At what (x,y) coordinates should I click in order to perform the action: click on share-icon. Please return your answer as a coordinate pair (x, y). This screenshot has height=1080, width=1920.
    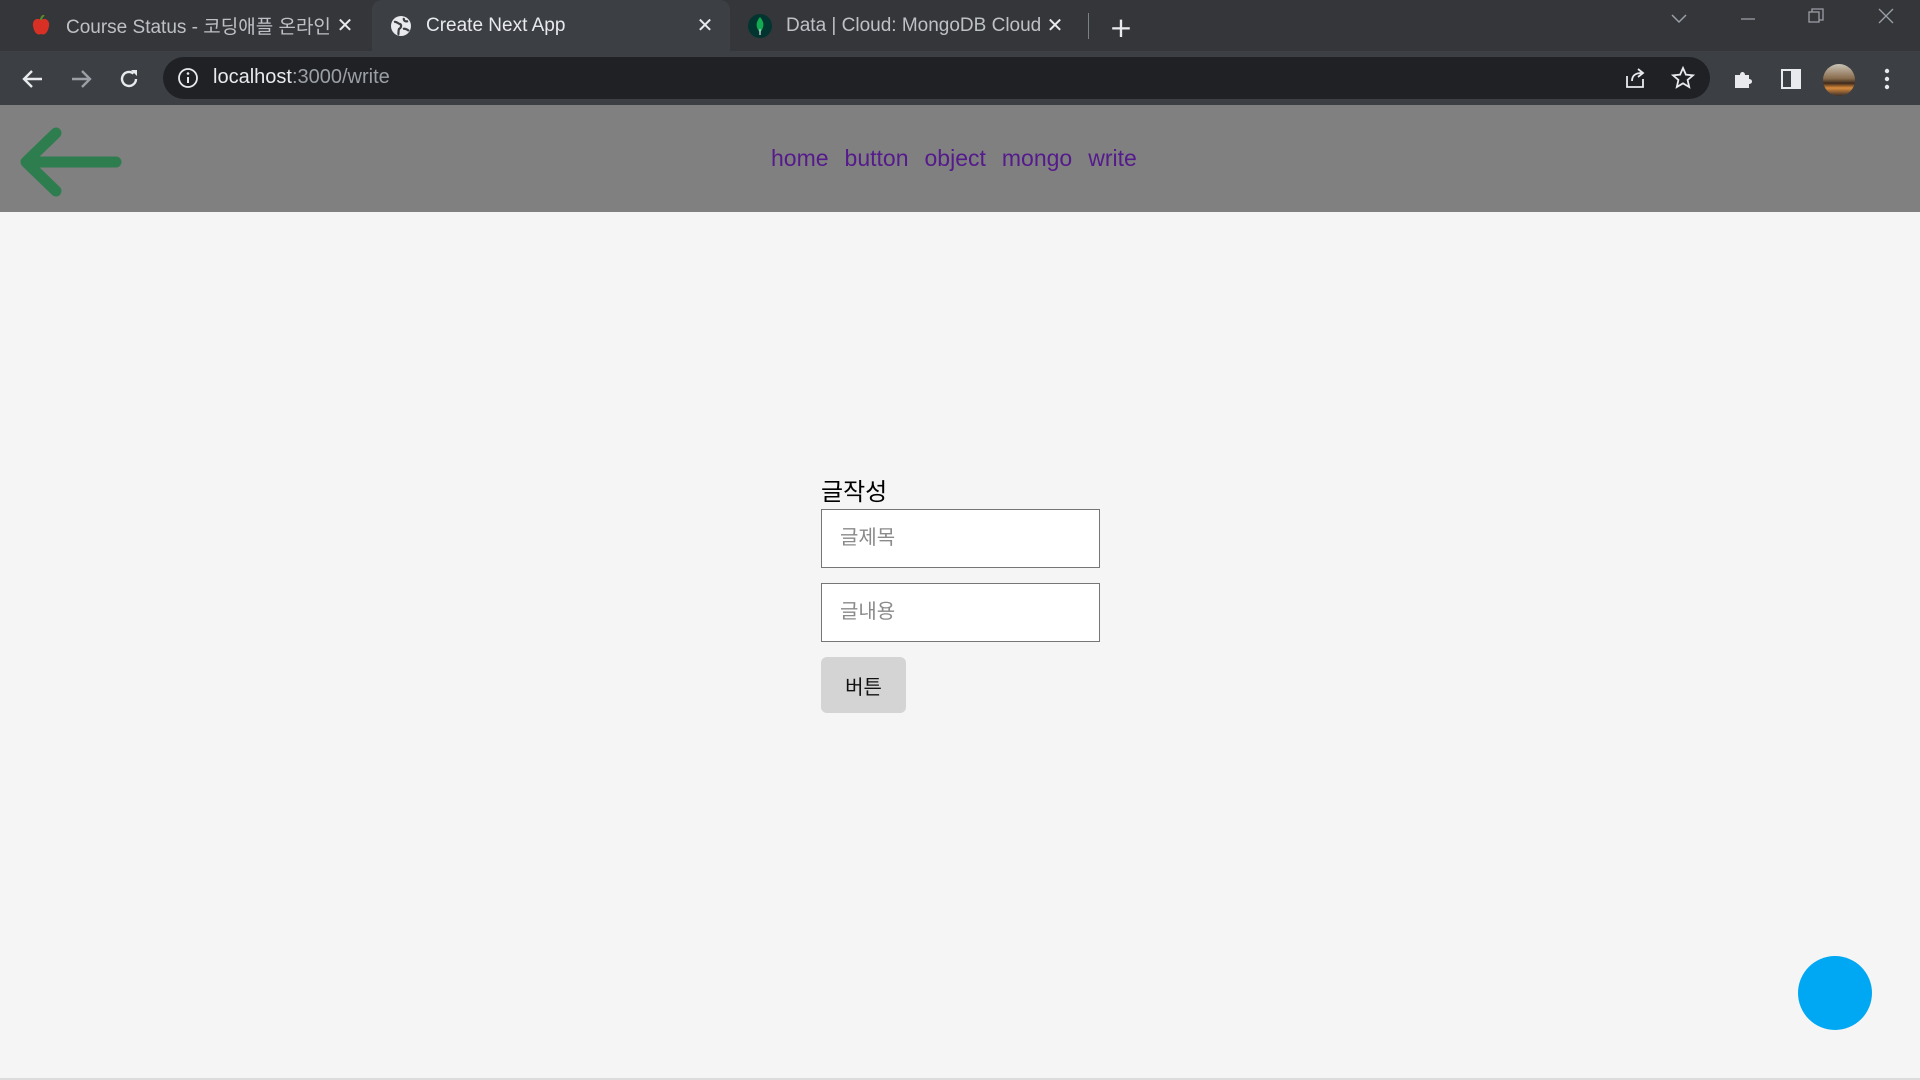
    Looking at the image, I should click on (1635, 78).